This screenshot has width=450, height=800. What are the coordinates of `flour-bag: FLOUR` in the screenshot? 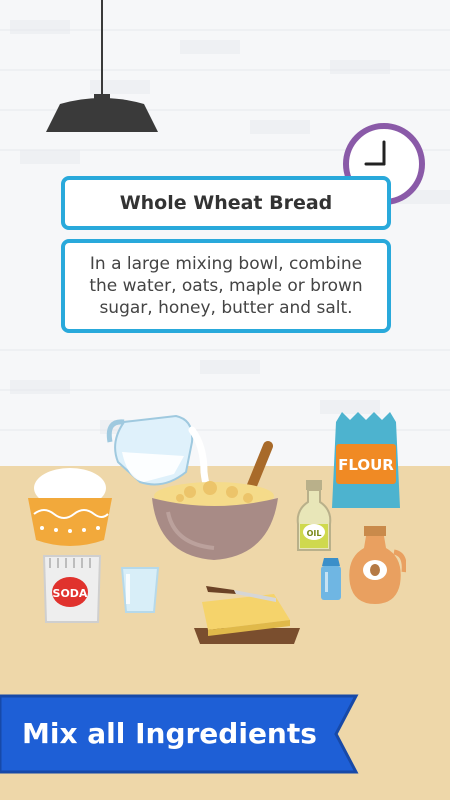 It's located at (366, 461).